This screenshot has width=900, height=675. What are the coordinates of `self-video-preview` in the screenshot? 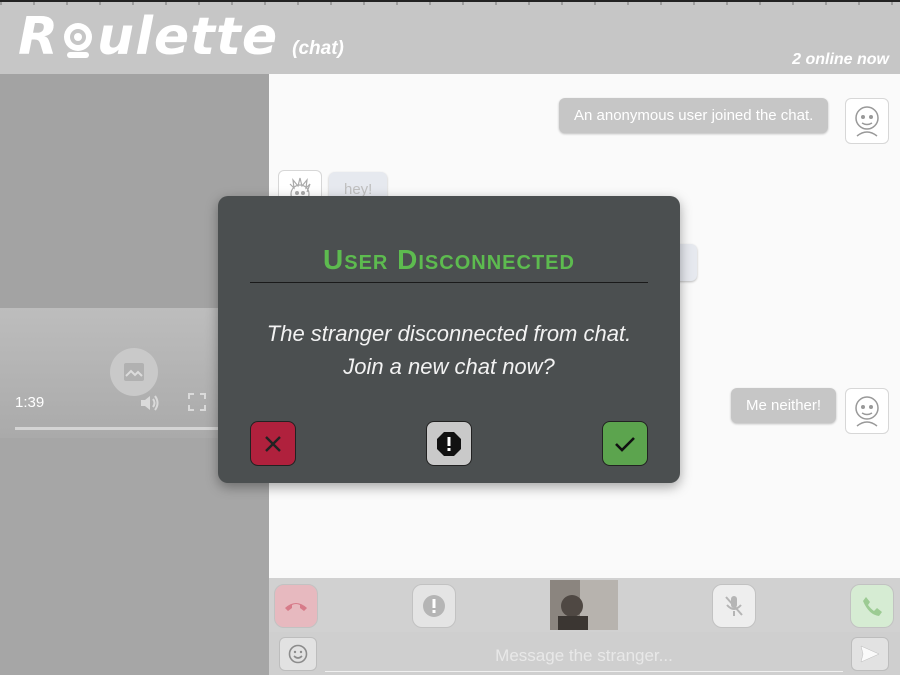 It's located at (584, 605).